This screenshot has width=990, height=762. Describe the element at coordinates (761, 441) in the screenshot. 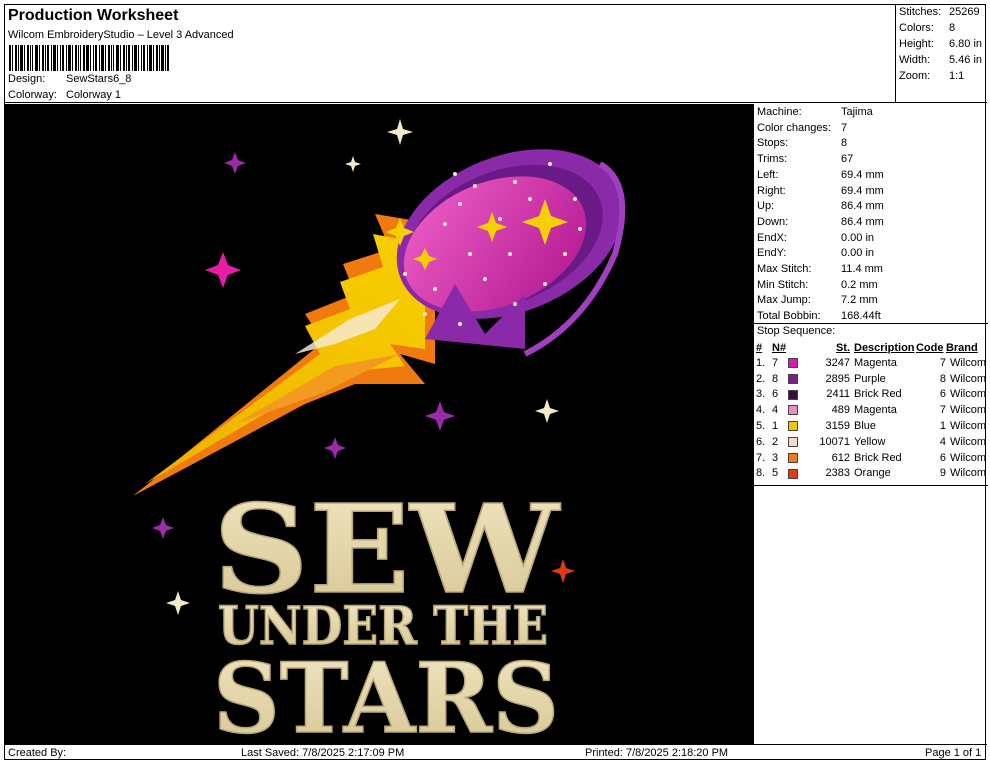

I see `row-index: 6.` at that location.